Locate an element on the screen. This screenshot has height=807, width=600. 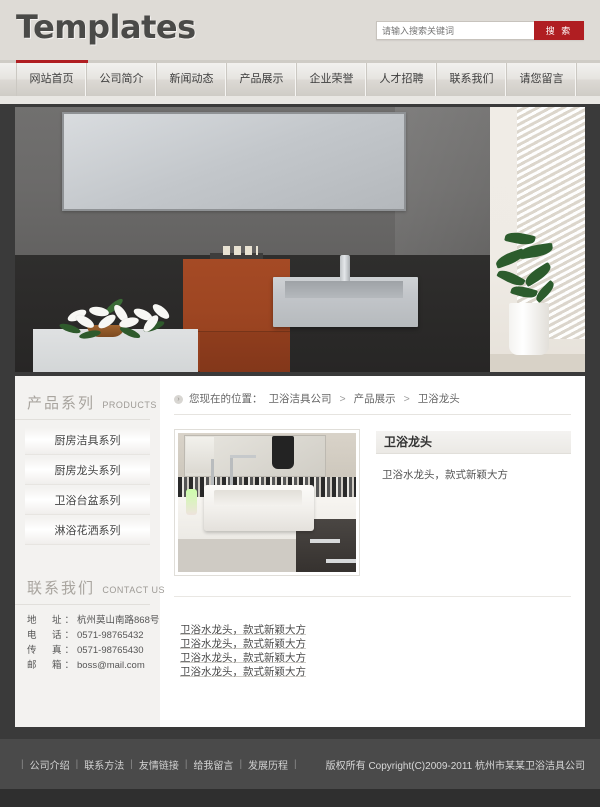
footer-copyright: 版权所有 Copyright(C)2009-2011 杭州市某某卫浴洁具公司 is located at coordinates (455, 766).